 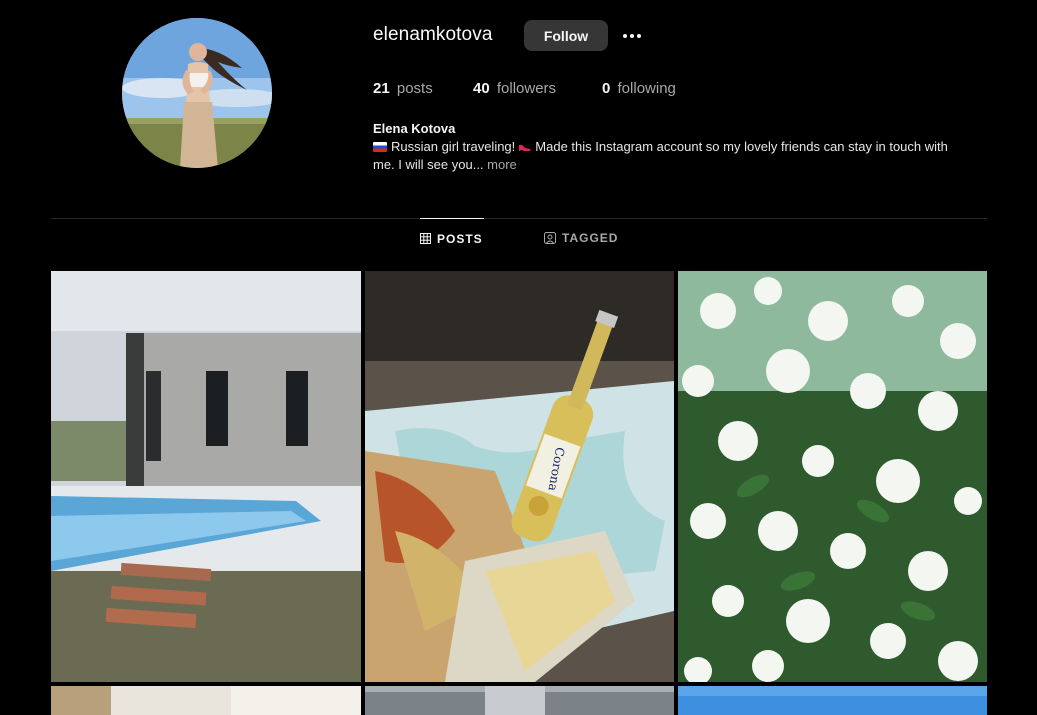 I want to click on post-thumbnail-hallway, so click(x=519, y=700).